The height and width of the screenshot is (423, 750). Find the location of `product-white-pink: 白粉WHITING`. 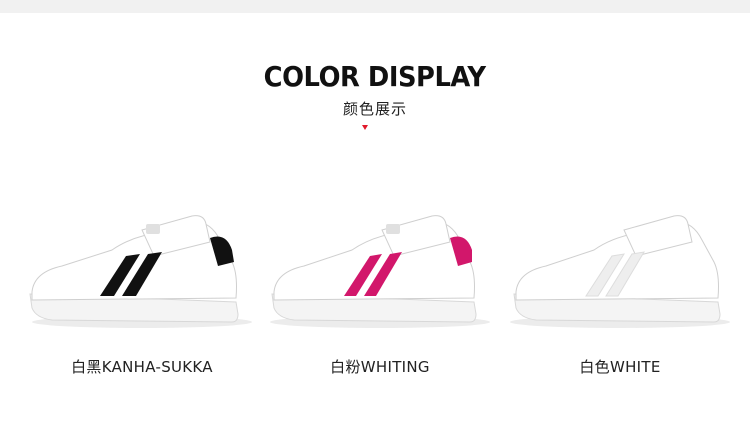

product-white-pink: 白粉WHITING is located at coordinates (380, 305).